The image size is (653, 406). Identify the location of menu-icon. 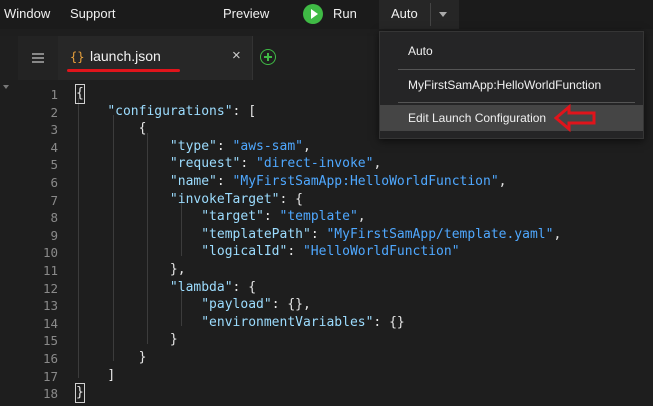
(38, 54).